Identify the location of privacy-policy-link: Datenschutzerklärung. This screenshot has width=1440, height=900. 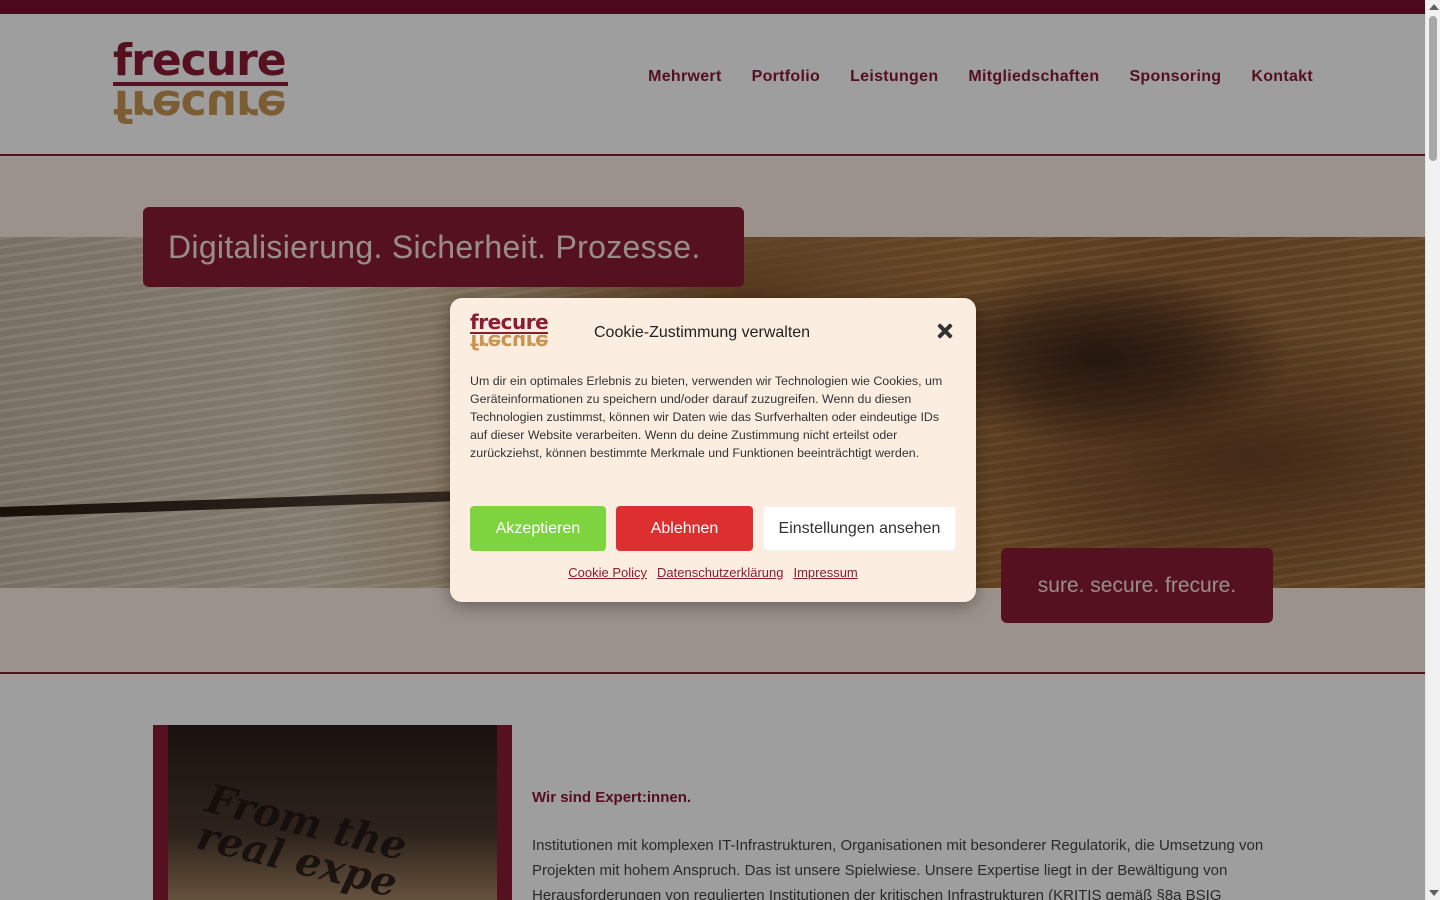
(720, 572).